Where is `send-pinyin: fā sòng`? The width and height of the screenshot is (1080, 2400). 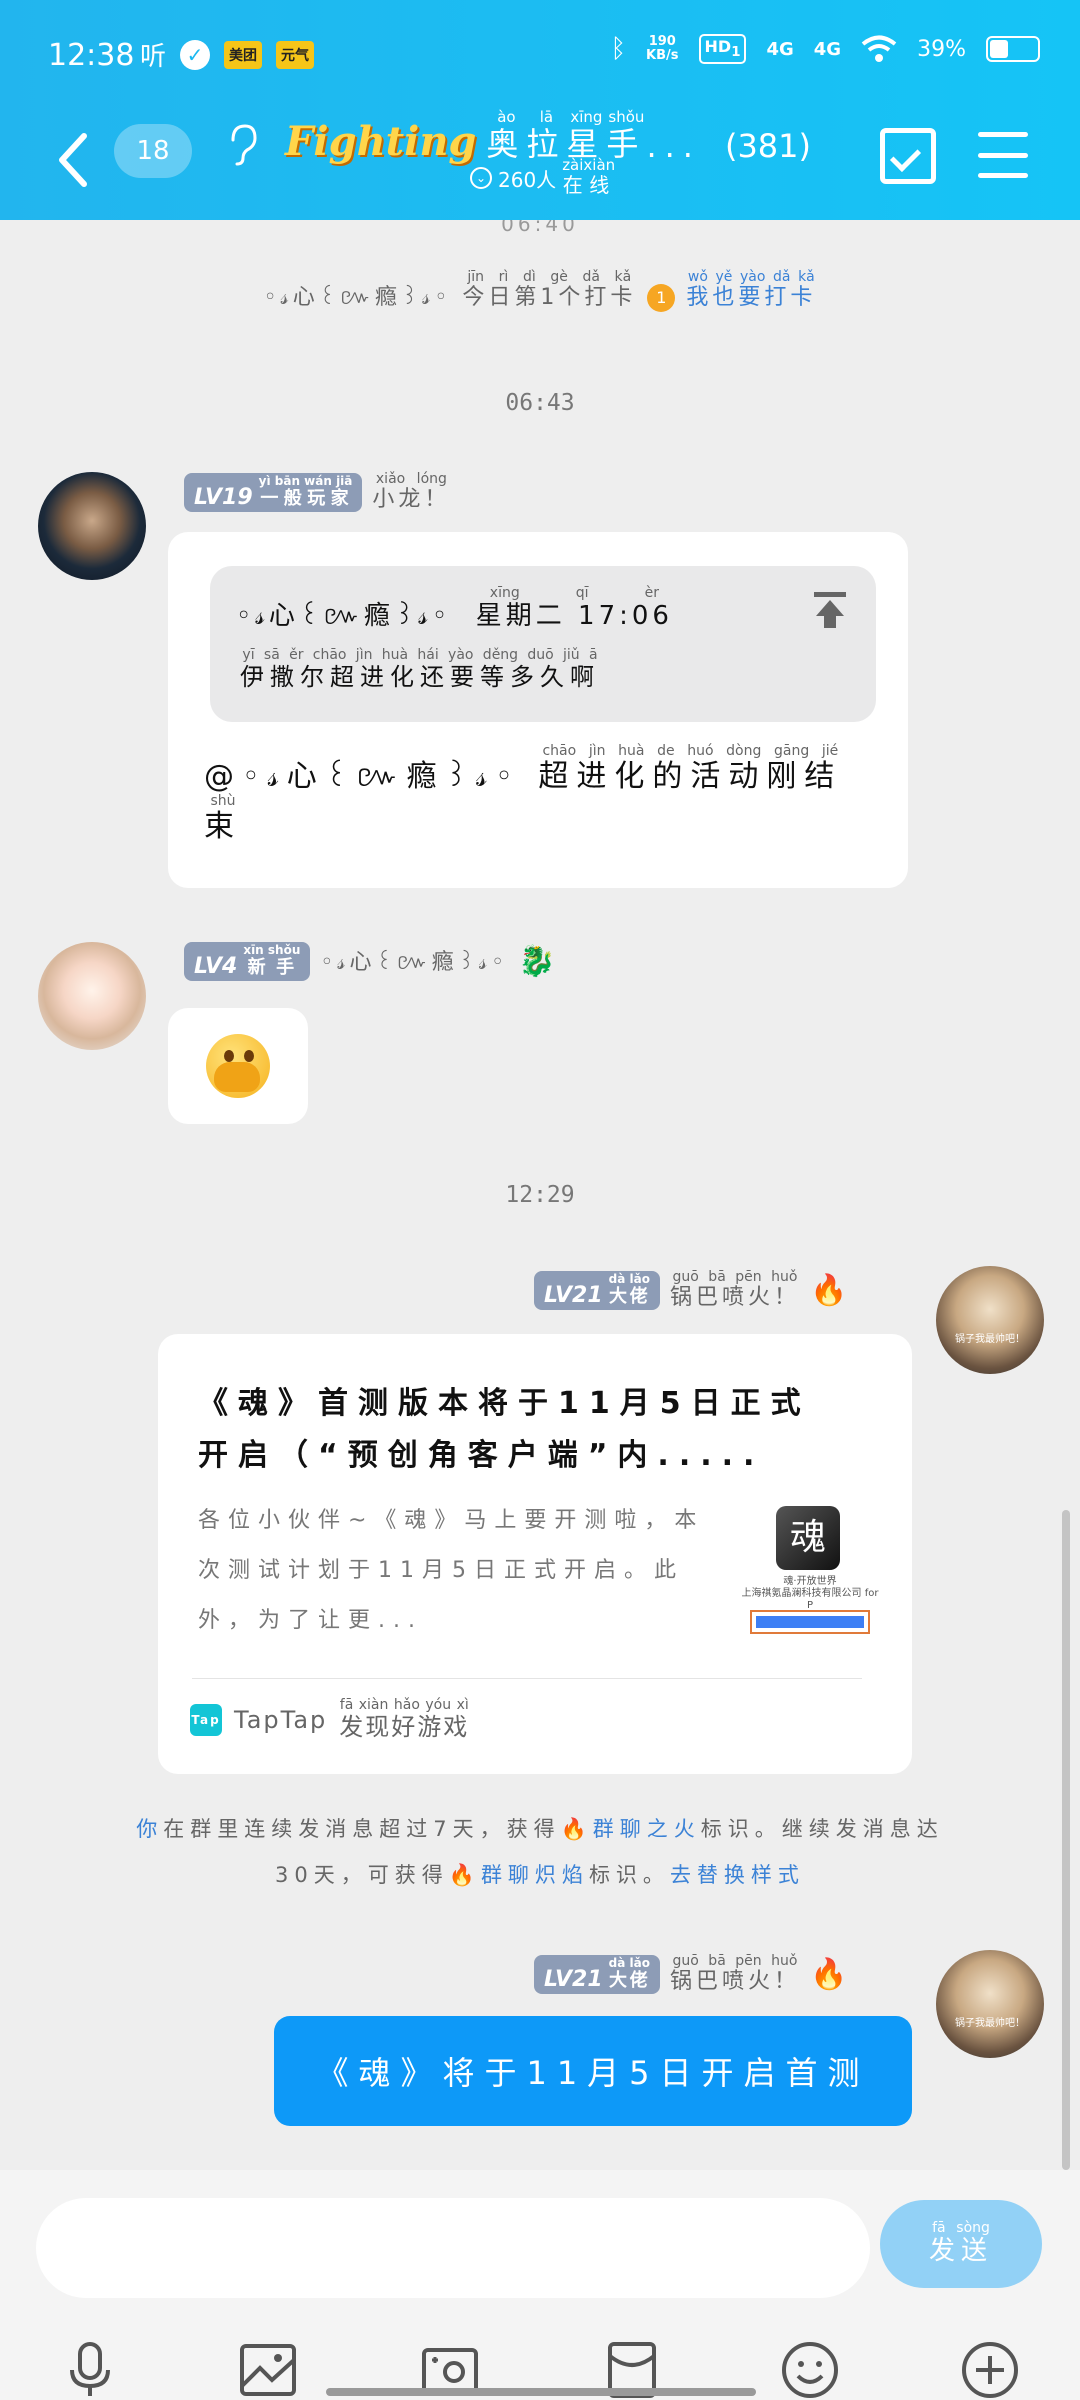 send-pinyin: fā sòng is located at coordinates (960, 2228).